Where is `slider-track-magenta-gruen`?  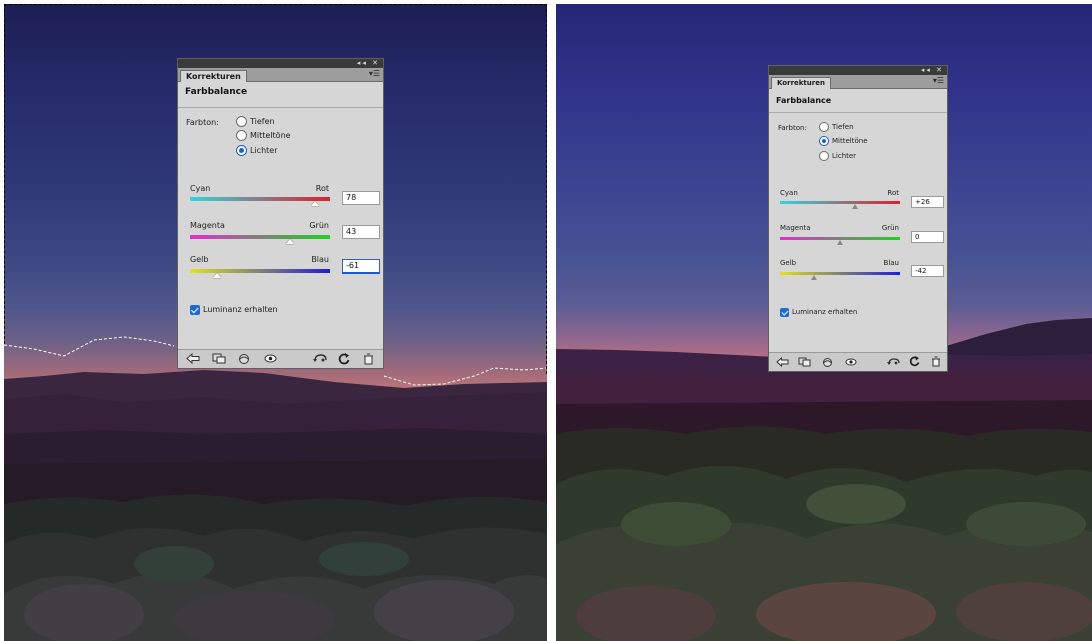
slider-track-magenta-gruen is located at coordinates (260, 237).